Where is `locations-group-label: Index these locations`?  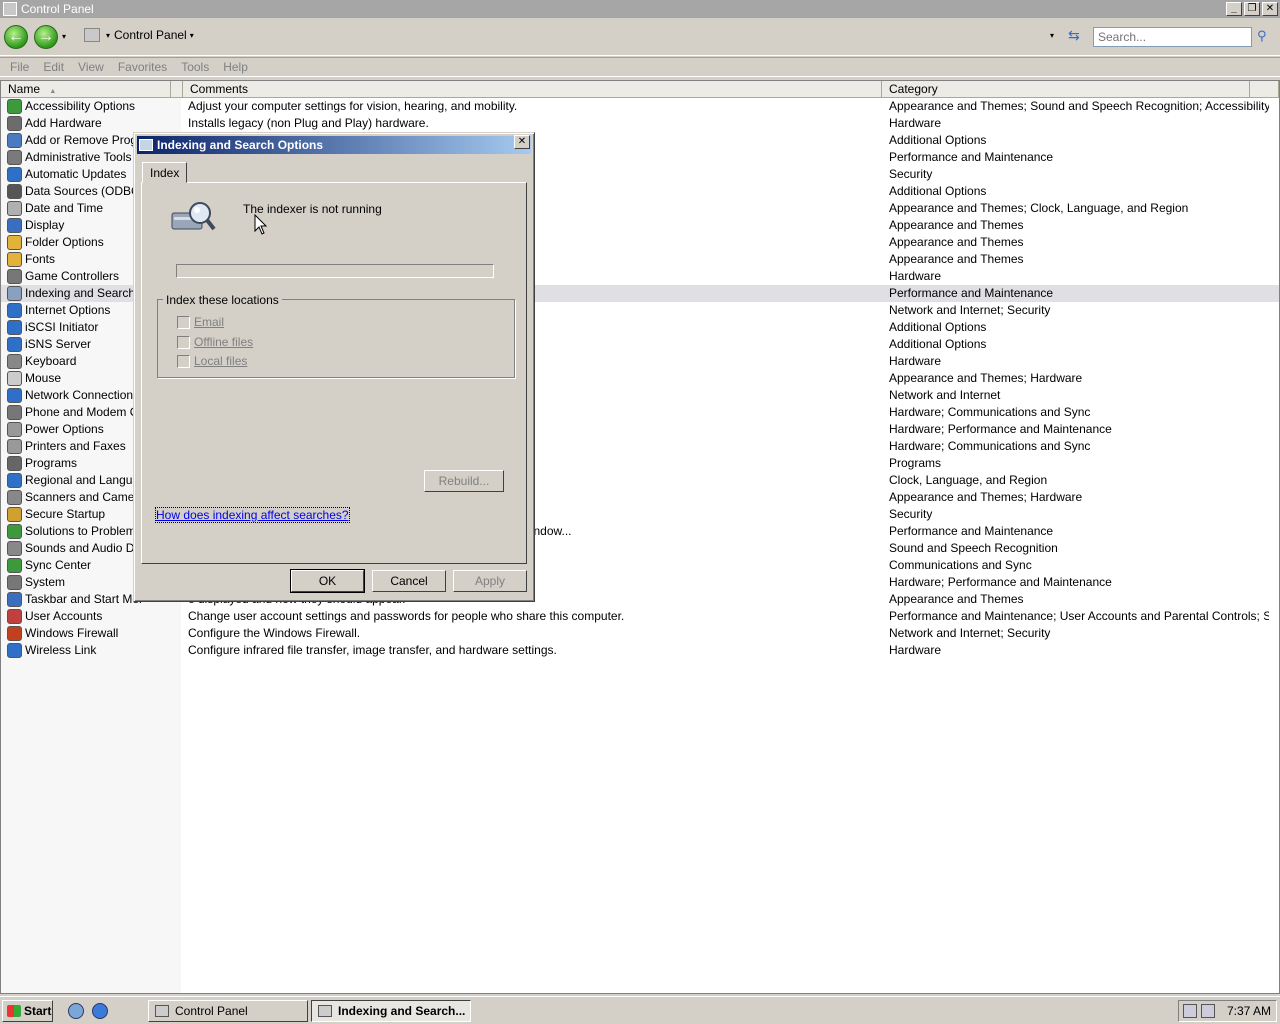
locations-group-label: Index these locations is located at coordinates (222, 300).